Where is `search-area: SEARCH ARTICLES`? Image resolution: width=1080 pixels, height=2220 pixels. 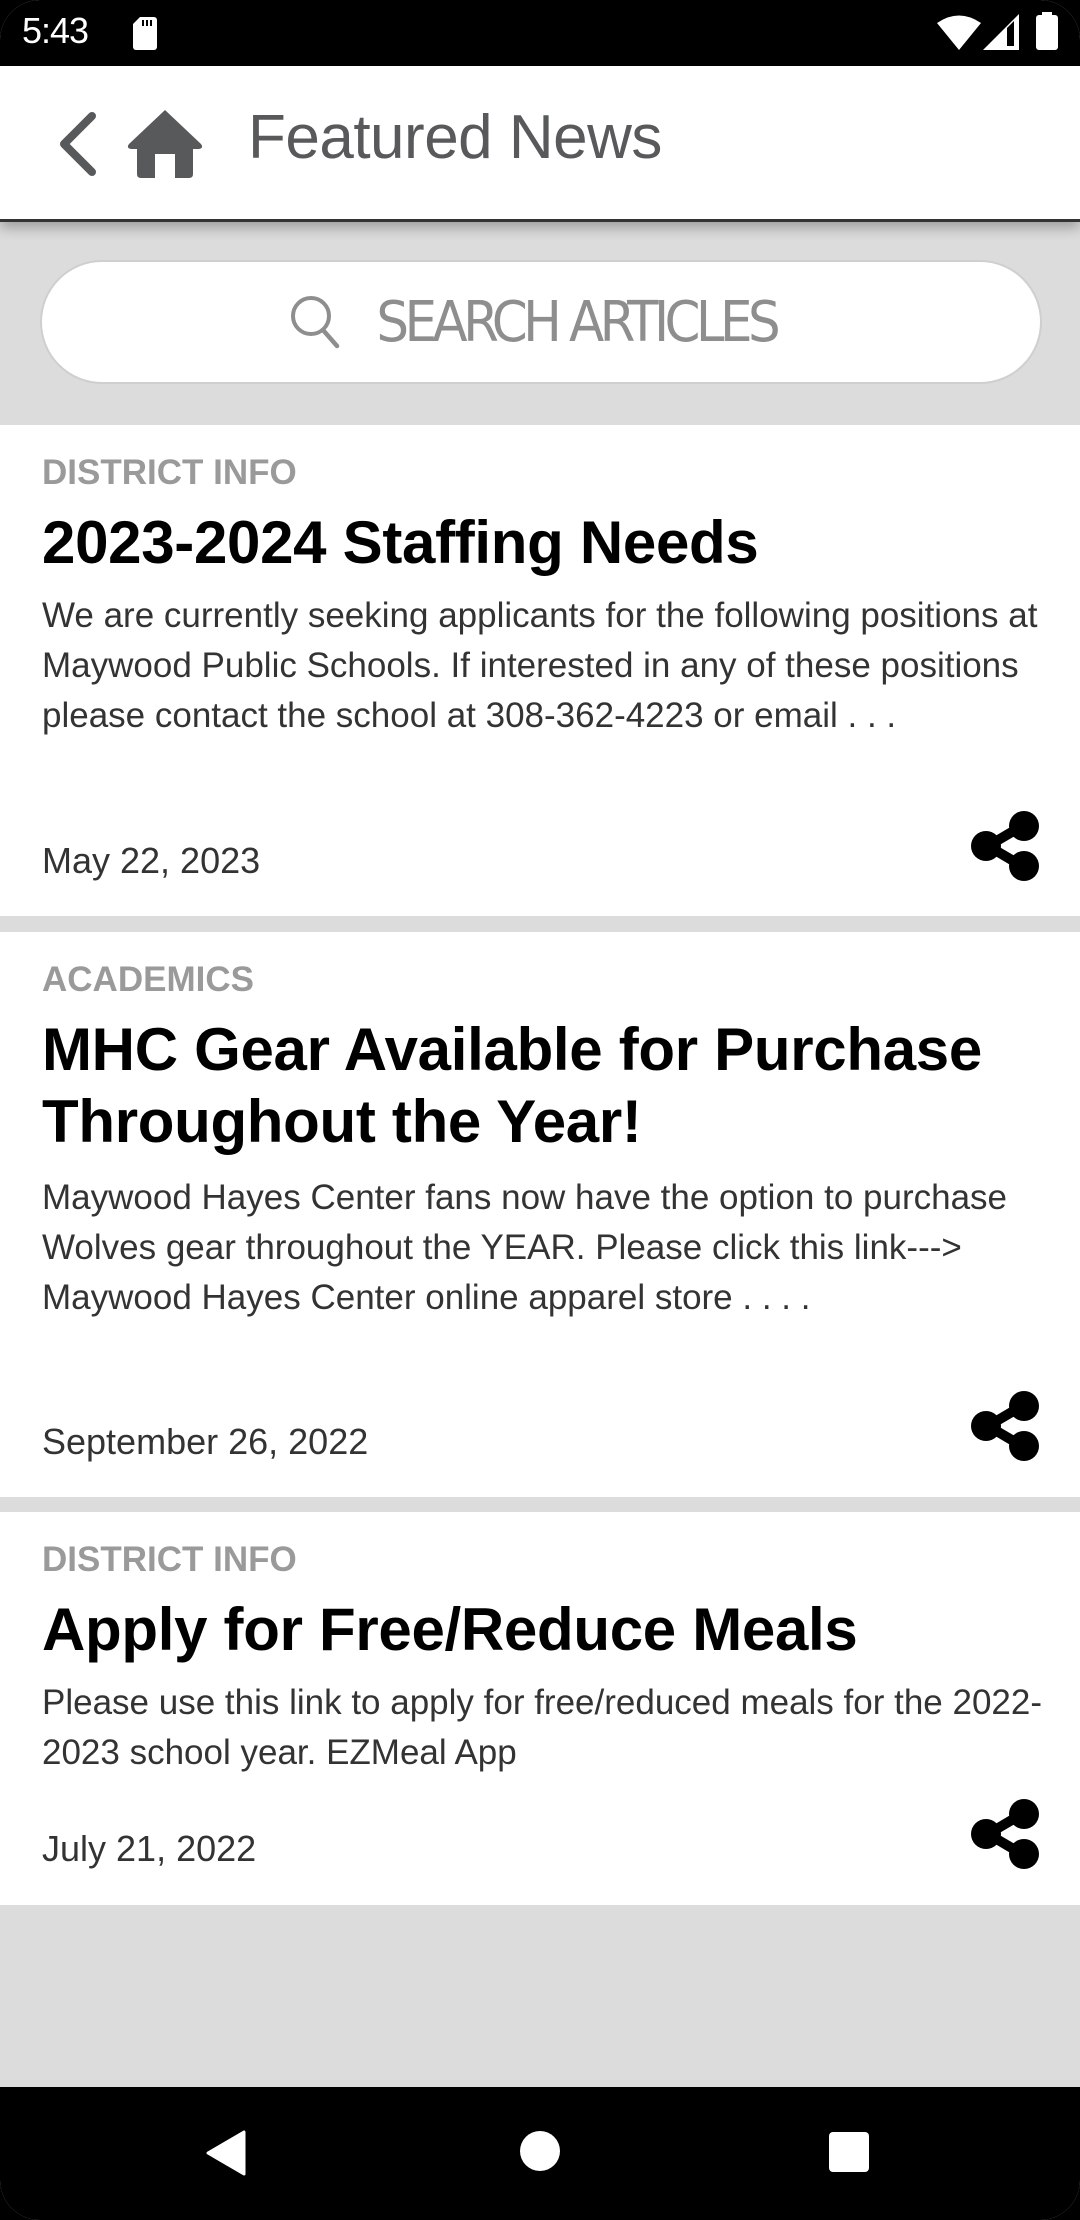
search-area: SEARCH ARTICLES is located at coordinates (540, 323).